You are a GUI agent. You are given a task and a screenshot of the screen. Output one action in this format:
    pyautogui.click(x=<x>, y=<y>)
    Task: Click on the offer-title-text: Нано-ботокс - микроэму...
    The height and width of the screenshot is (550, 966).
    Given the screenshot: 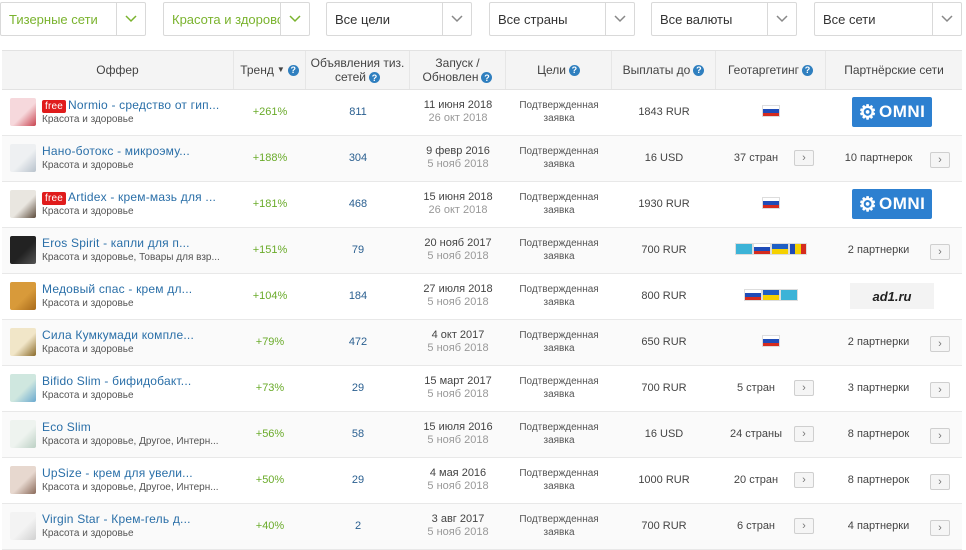 What is the action you would take?
    pyautogui.click(x=116, y=151)
    